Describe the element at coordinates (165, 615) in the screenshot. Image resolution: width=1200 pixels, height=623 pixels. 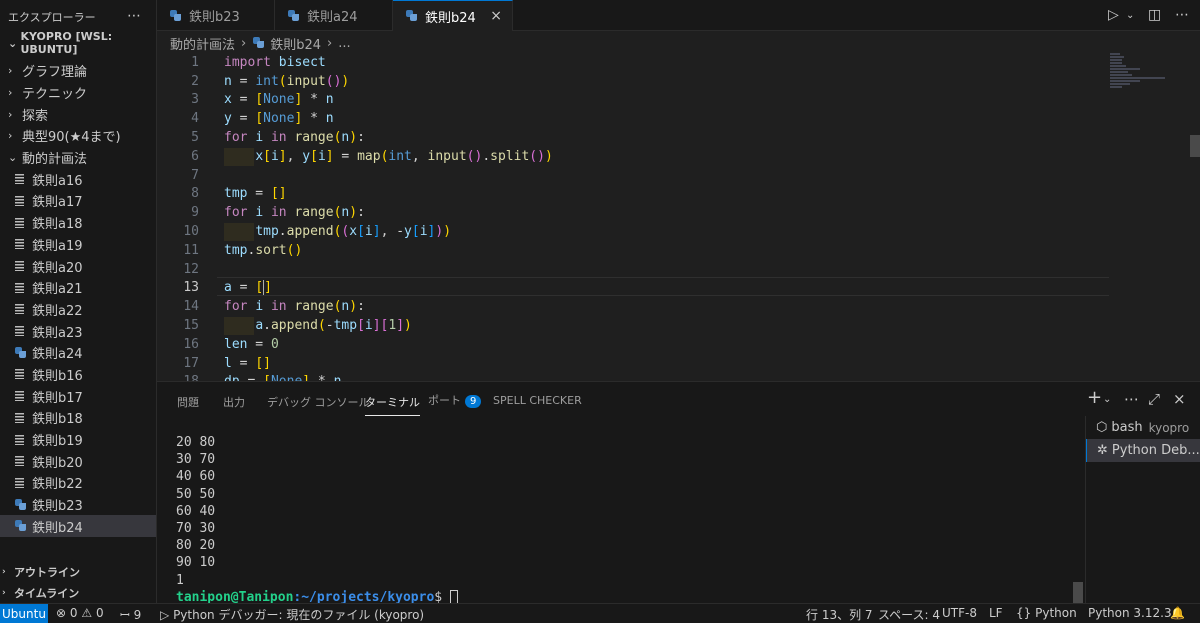
I see `debug-icon: ▷` at that location.